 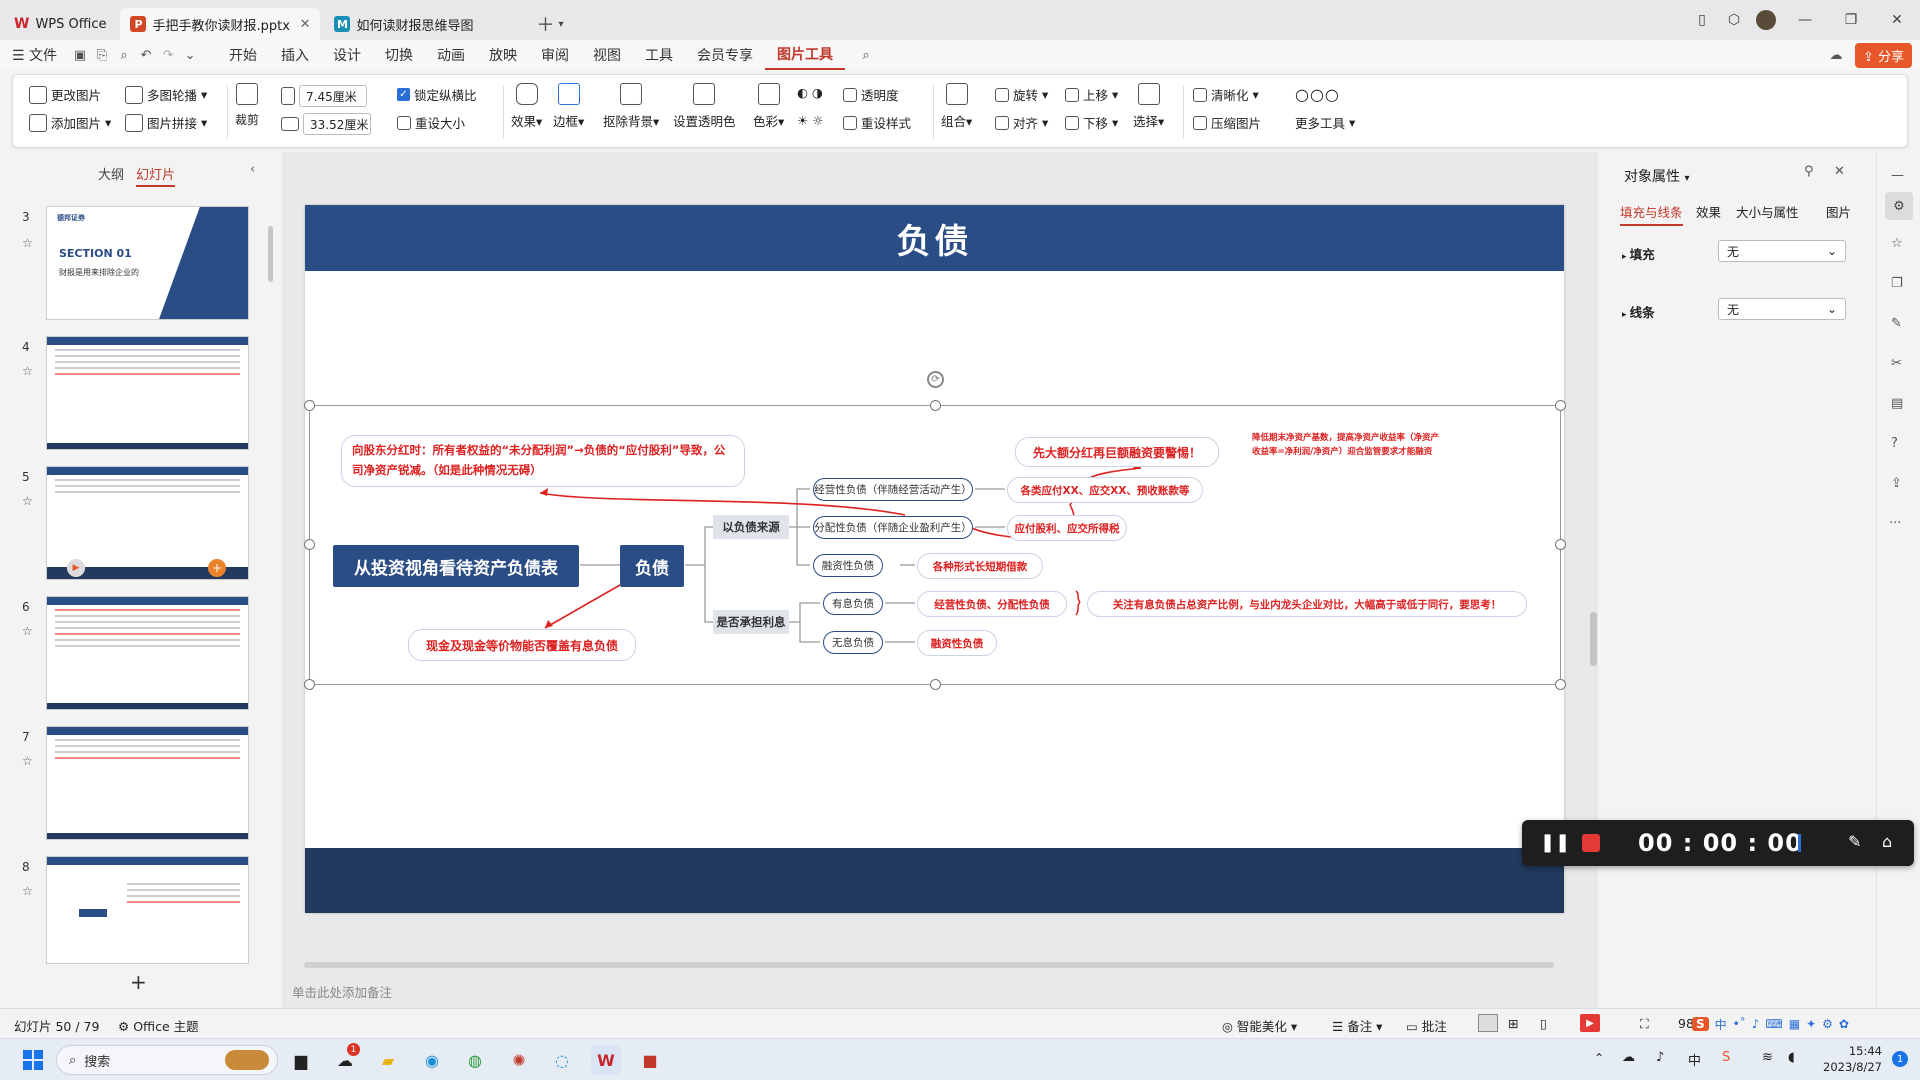 I want to click on wps-taskbar-icon: W, so click(x=606, y=1060).